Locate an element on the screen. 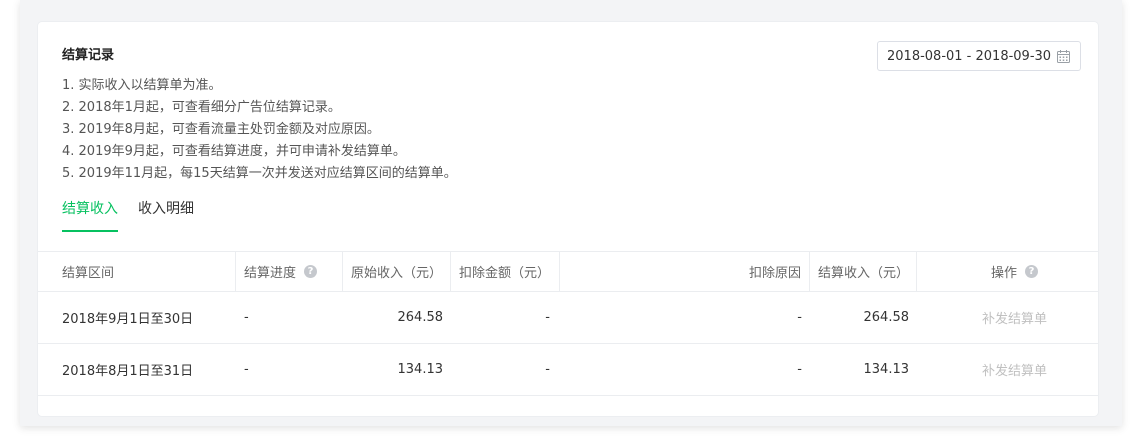  note-item: 5. 2019年11月起，每15天结算一次并发送对应结算区间的结算单。 is located at coordinates (259, 173).